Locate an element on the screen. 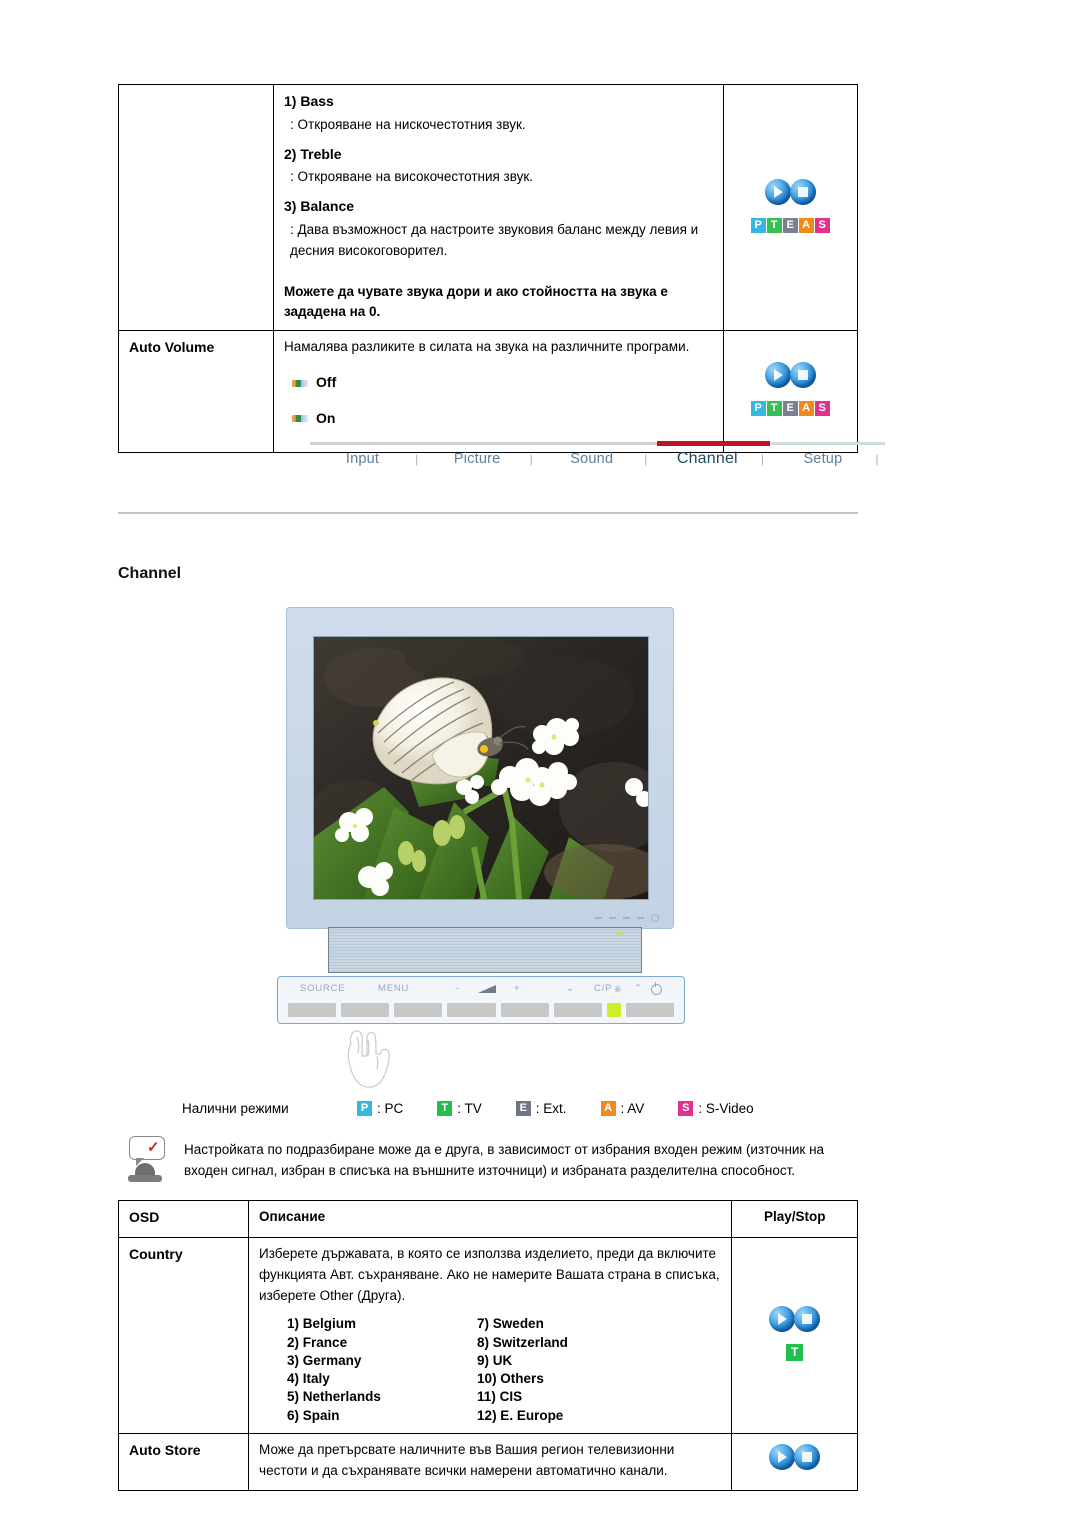  list-item: 6) Spain is located at coordinates (313, 1415).